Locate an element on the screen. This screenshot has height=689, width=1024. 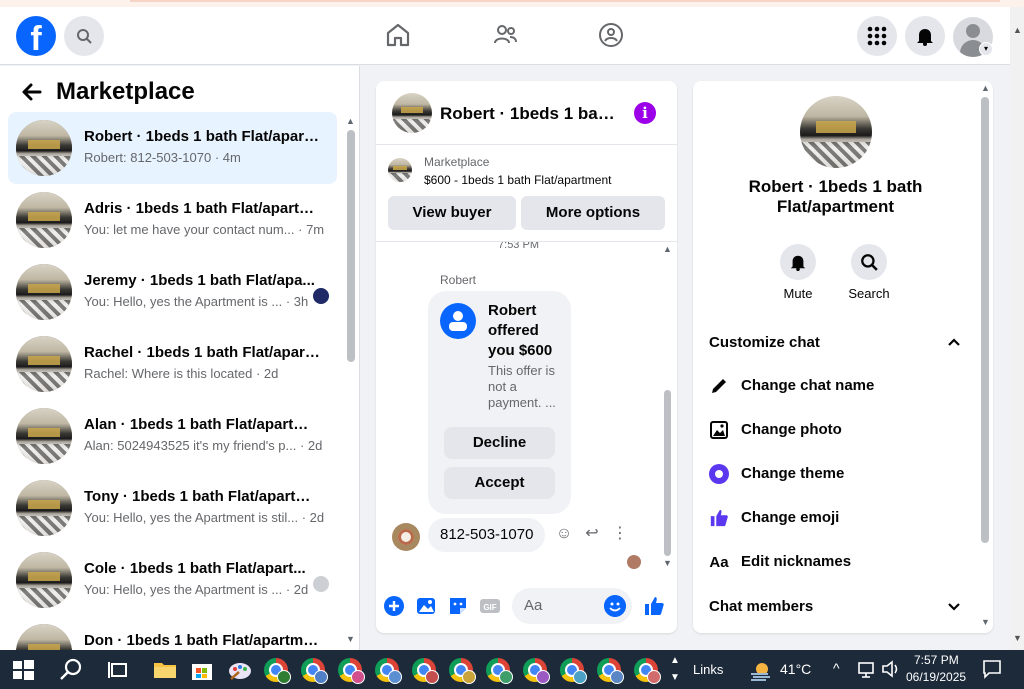
info-icon: i is located at coordinates (645, 113).